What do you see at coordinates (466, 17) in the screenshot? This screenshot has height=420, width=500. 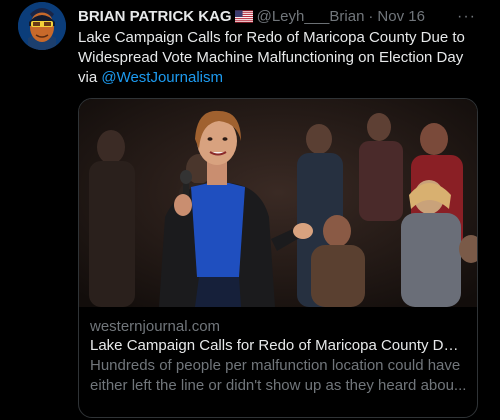 I see `more-options-icon: ···` at bounding box center [466, 17].